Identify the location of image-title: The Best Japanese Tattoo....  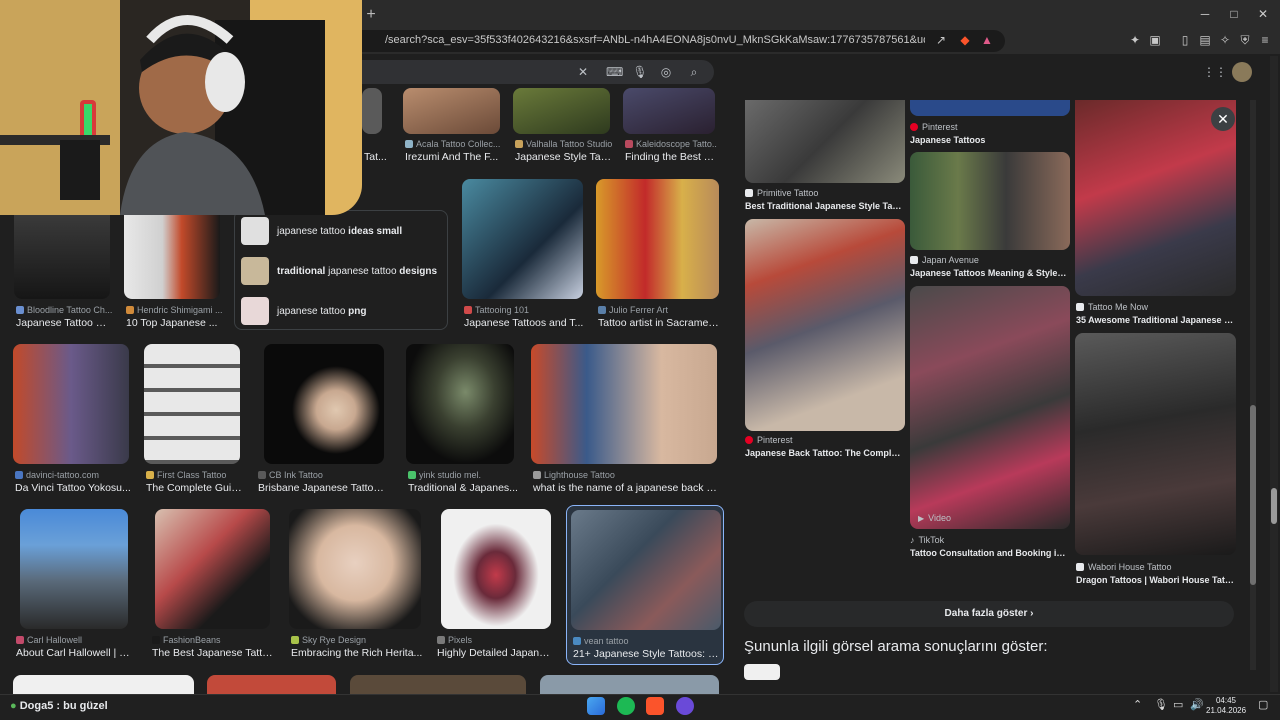
(213, 653).